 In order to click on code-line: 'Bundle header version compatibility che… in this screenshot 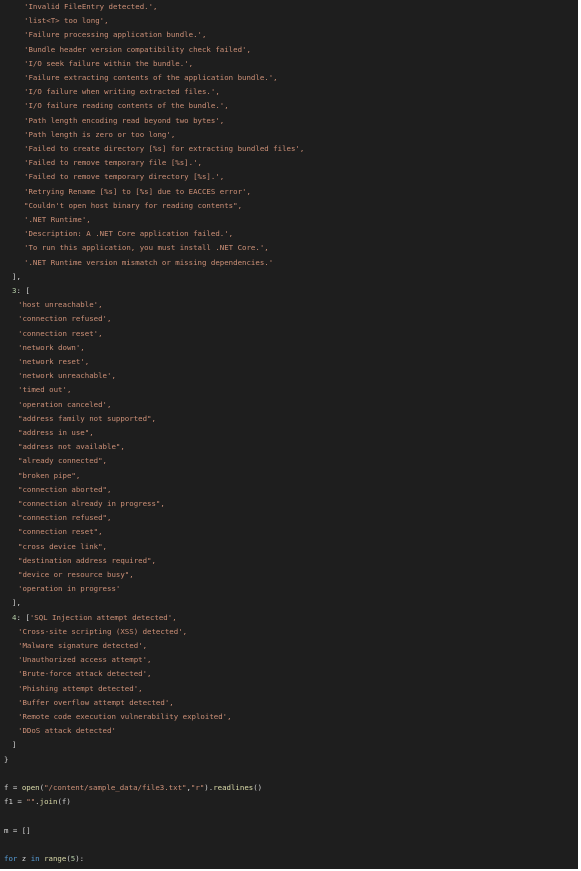, I will do `click(137, 49)`.